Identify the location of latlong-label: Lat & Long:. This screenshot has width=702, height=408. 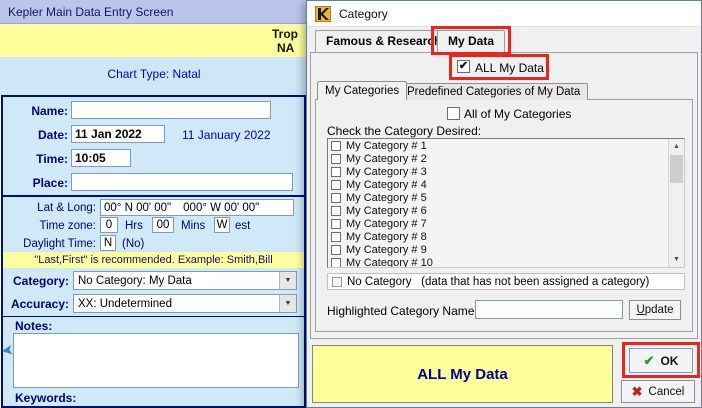
(66, 208).